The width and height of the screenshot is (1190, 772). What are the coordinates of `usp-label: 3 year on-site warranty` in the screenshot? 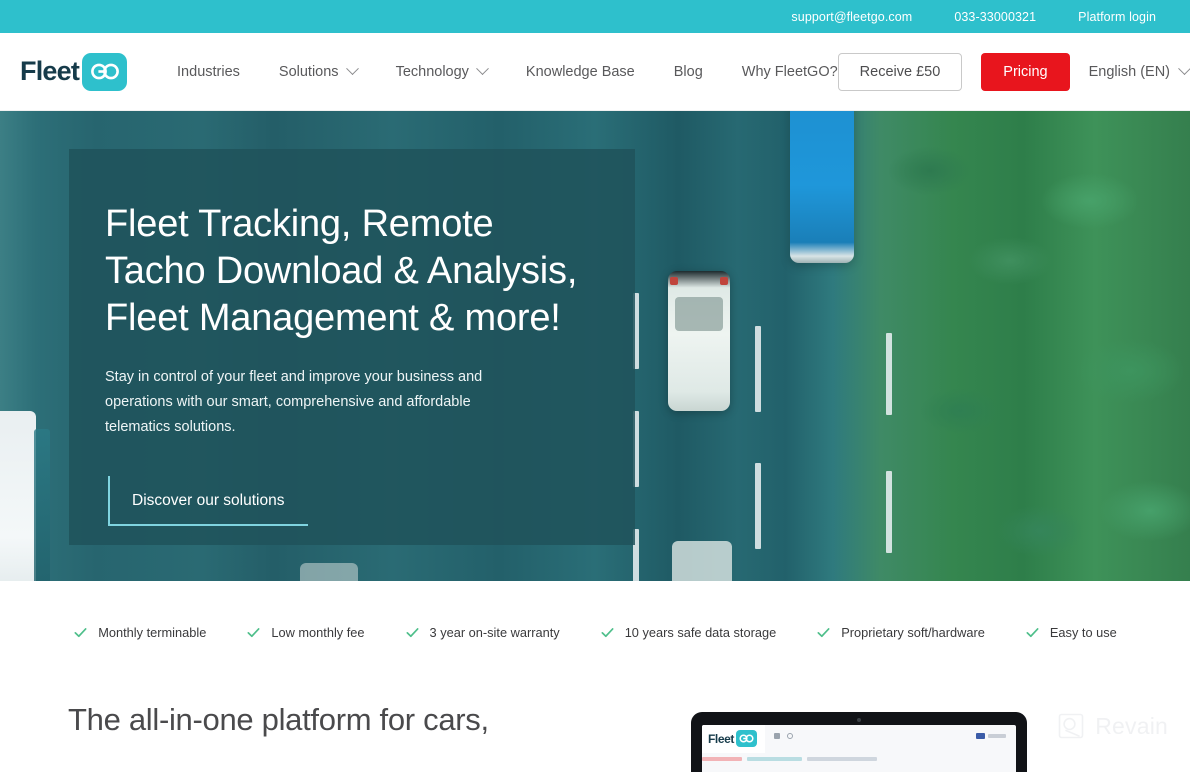 It's located at (495, 632).